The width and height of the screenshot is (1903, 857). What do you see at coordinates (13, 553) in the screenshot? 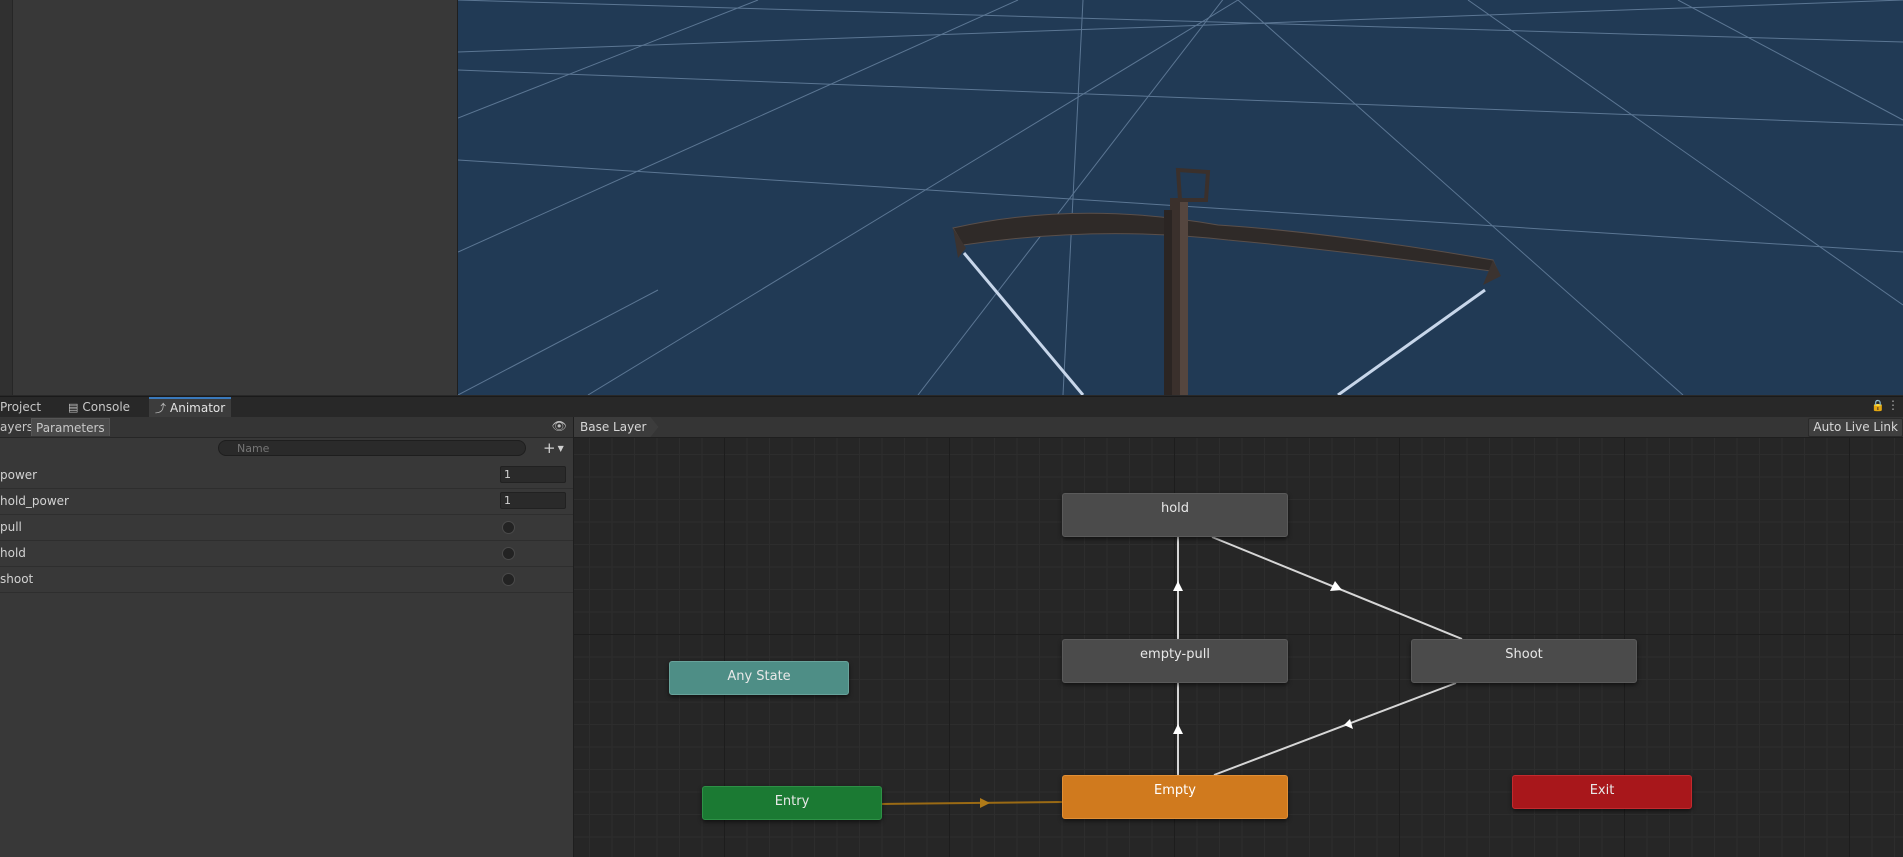
I see `parameter-name: hold` at bounding box center [13, 553].